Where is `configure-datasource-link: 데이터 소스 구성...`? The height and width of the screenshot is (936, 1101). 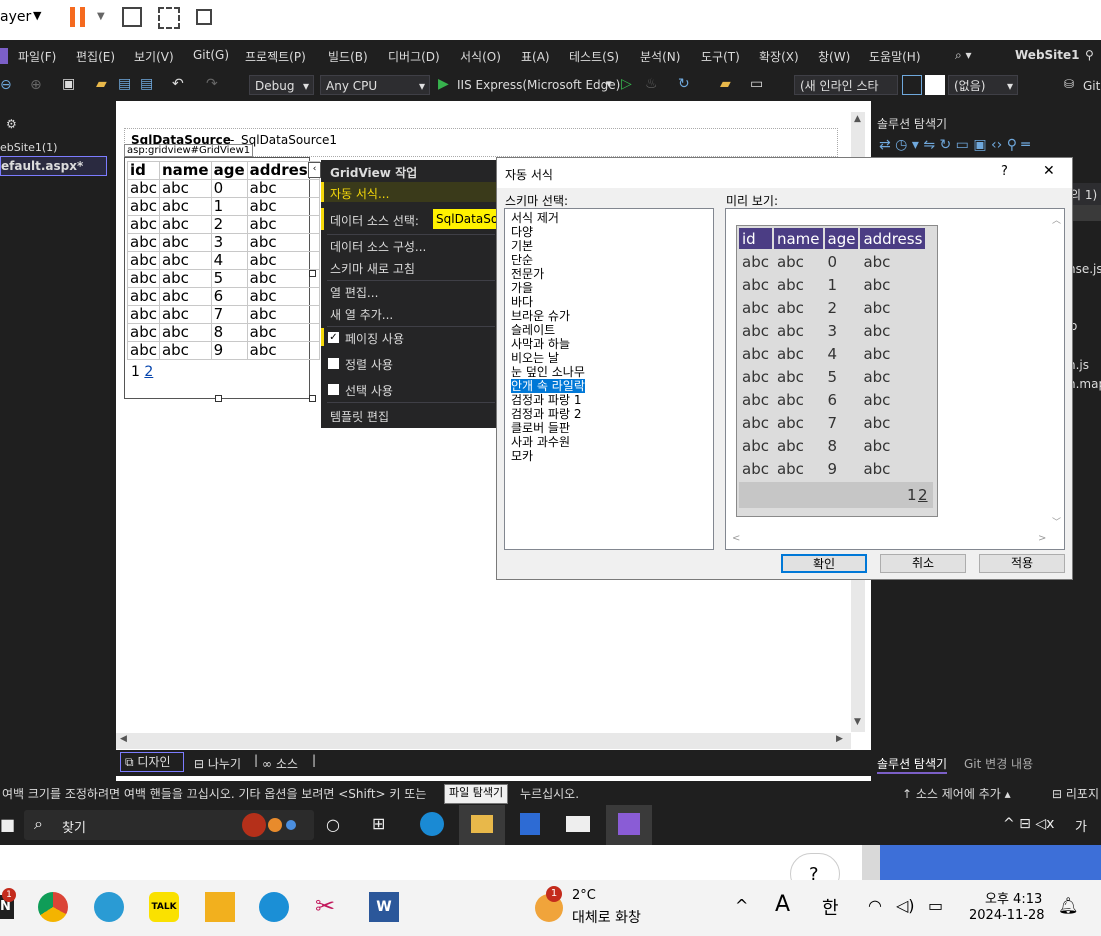 configure-datasource-link: 데이터 소스 구성... is located at coordinates (378, 246).